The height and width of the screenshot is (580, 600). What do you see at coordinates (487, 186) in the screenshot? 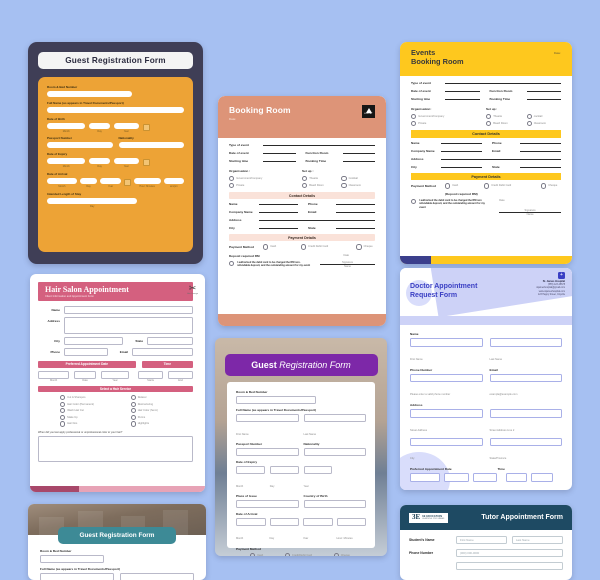
I see `radio-credit-debit-card` at bounding box center [487, 186].